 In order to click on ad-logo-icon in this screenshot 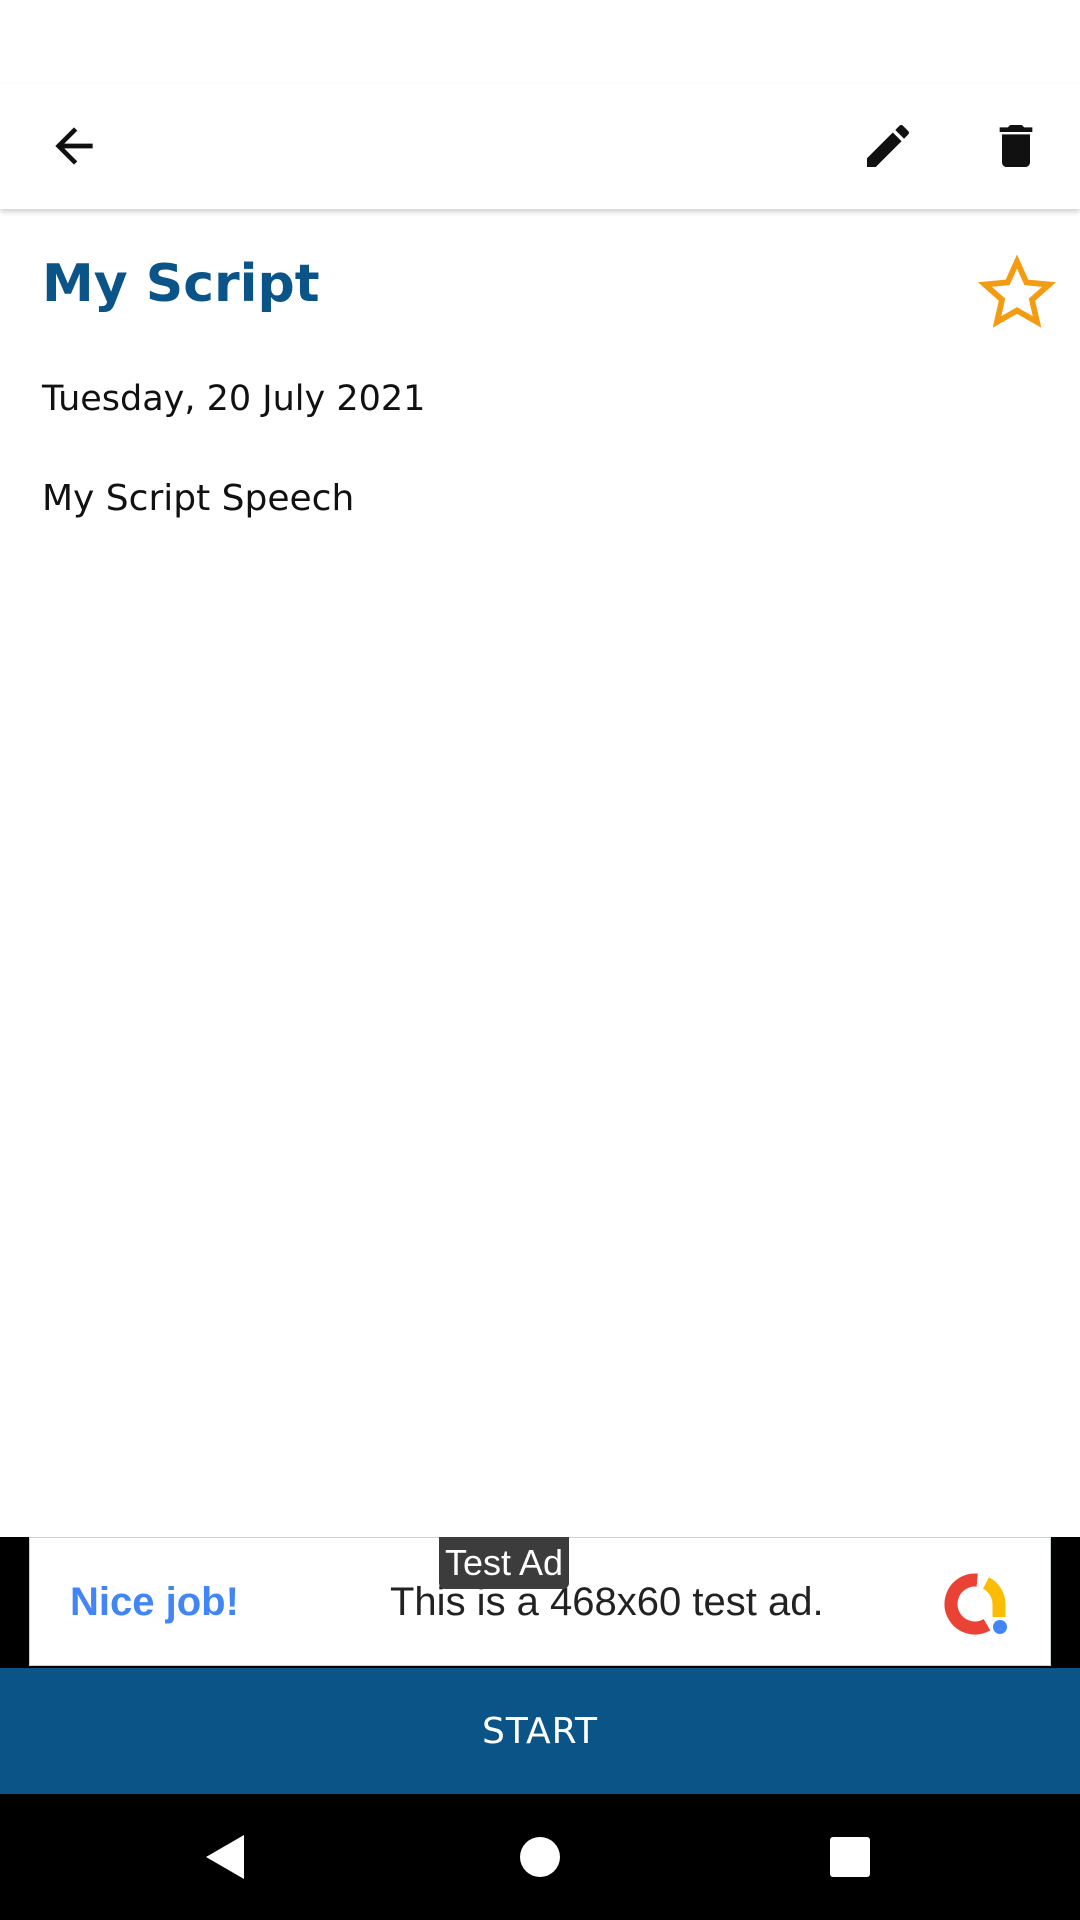, I will do `click(975, 1604)`.